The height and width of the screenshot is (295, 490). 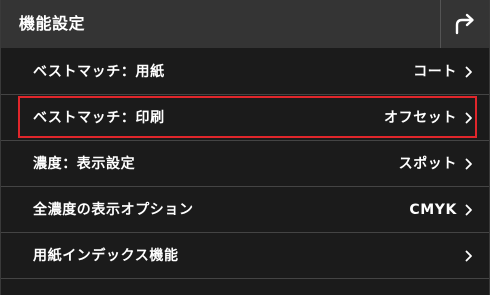 What do you see at coordinates (84, 164) in the screenshot?
I see `menu-item-label: 濃度：表示設定` at bounding box center [84, 164].